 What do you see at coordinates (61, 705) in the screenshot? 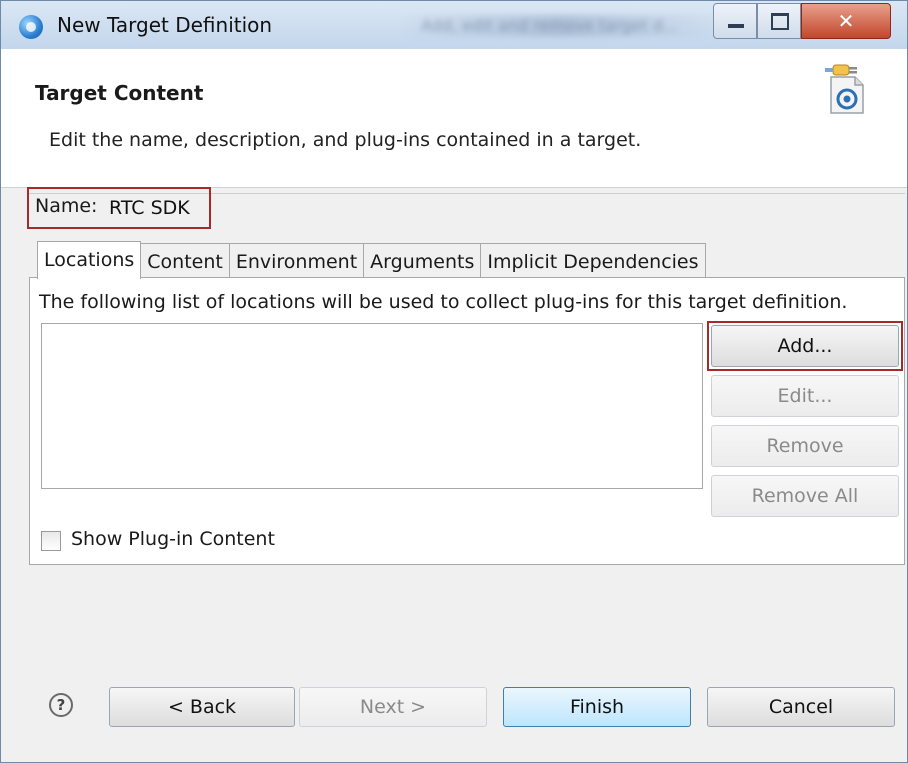
I see `help-icon: ?` at bounding box center [61, 705].